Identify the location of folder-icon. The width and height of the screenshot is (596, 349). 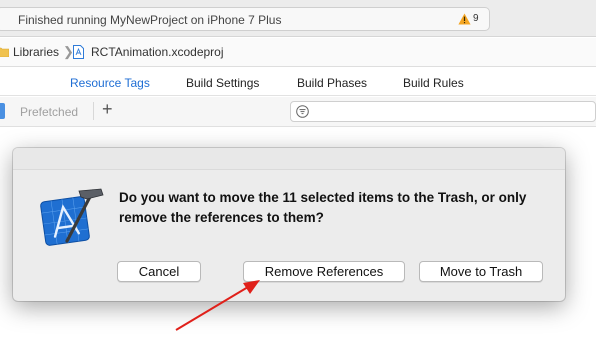
(4, 52).